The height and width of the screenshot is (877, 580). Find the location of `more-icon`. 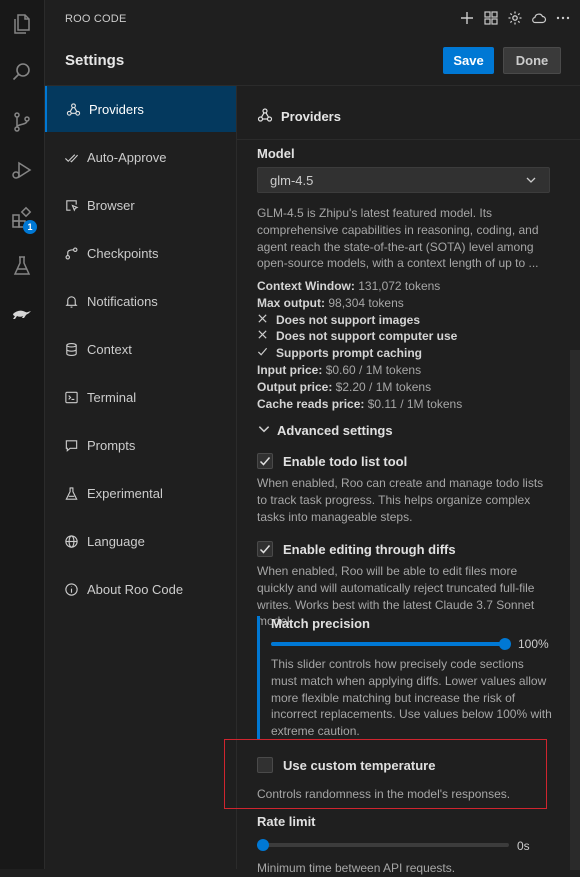

more-icon is located at coordinates (563, 18).